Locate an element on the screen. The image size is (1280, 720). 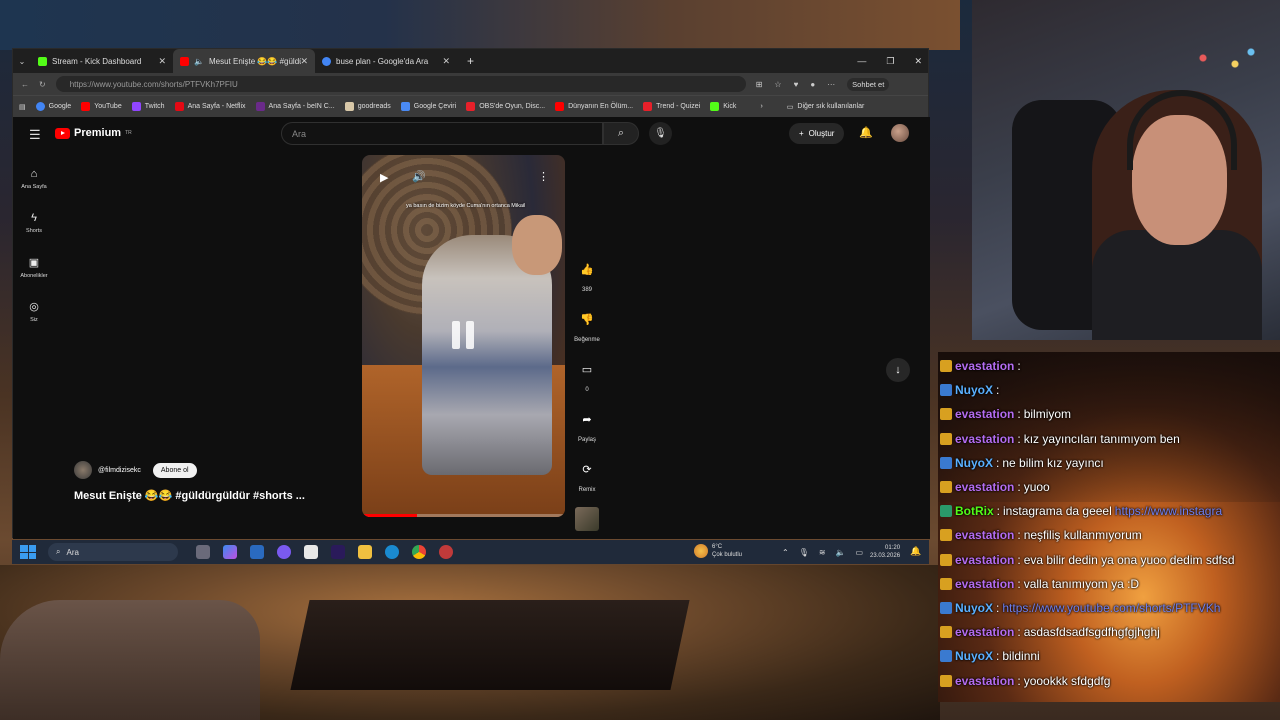
bookmark-quizei: Trend - Quizei is located at coordinates (671, 106).